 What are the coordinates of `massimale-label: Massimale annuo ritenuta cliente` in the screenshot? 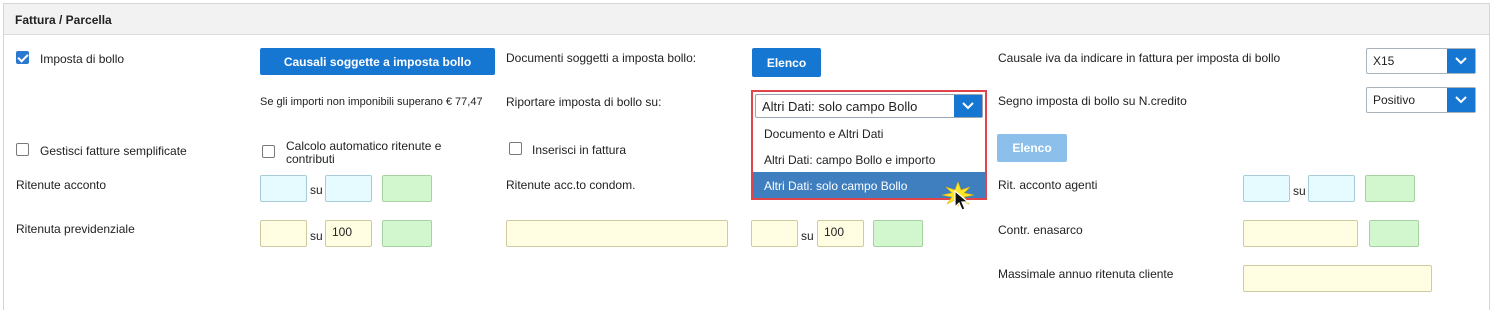 It's located at (1086, 274).